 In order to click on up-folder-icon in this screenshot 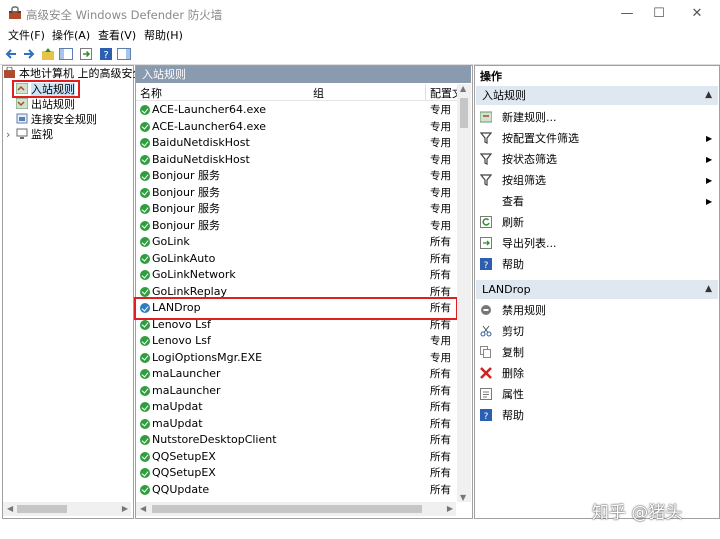, I will do `click(48, 54)`.